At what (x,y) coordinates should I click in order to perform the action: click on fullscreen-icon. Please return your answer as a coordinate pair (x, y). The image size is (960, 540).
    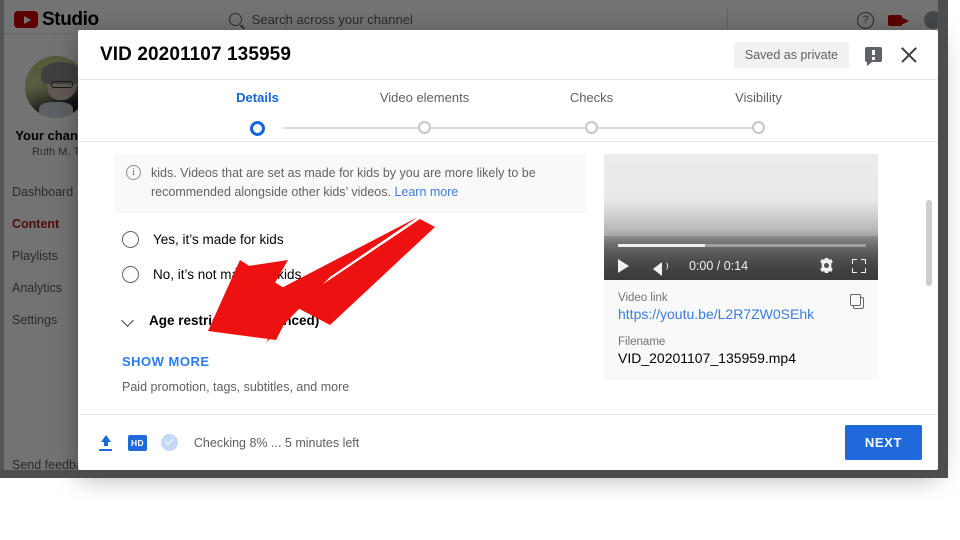
    Looking at the image, I should click on (859, 265).